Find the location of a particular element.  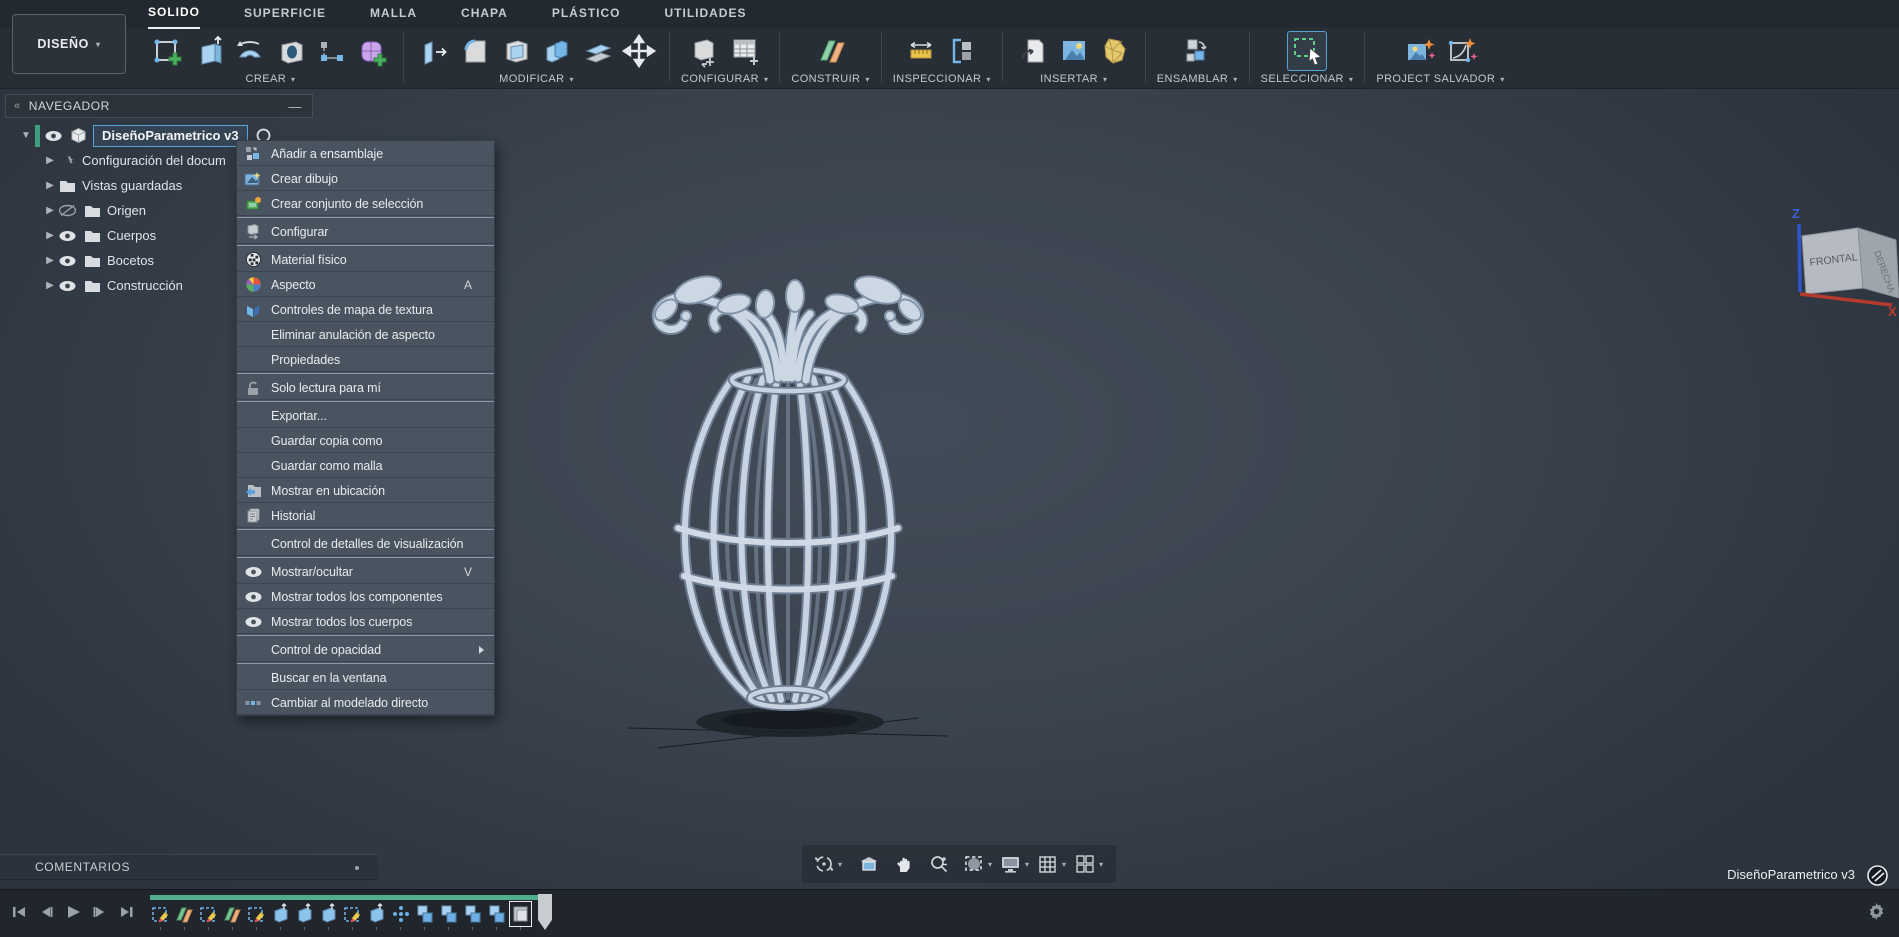

display-dropdown-caret-icon: ▾ is located at coordinates (1027, 864).